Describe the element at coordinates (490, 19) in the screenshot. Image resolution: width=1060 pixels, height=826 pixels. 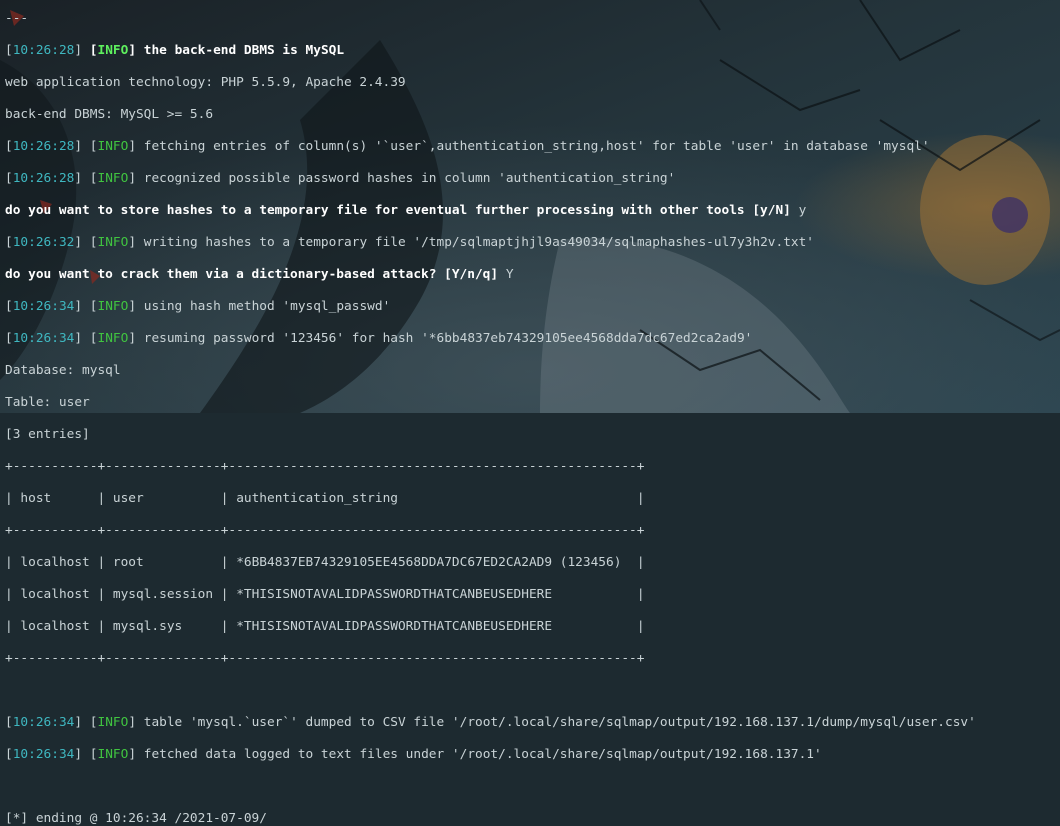
I see `top-fragment: ---` at that location.